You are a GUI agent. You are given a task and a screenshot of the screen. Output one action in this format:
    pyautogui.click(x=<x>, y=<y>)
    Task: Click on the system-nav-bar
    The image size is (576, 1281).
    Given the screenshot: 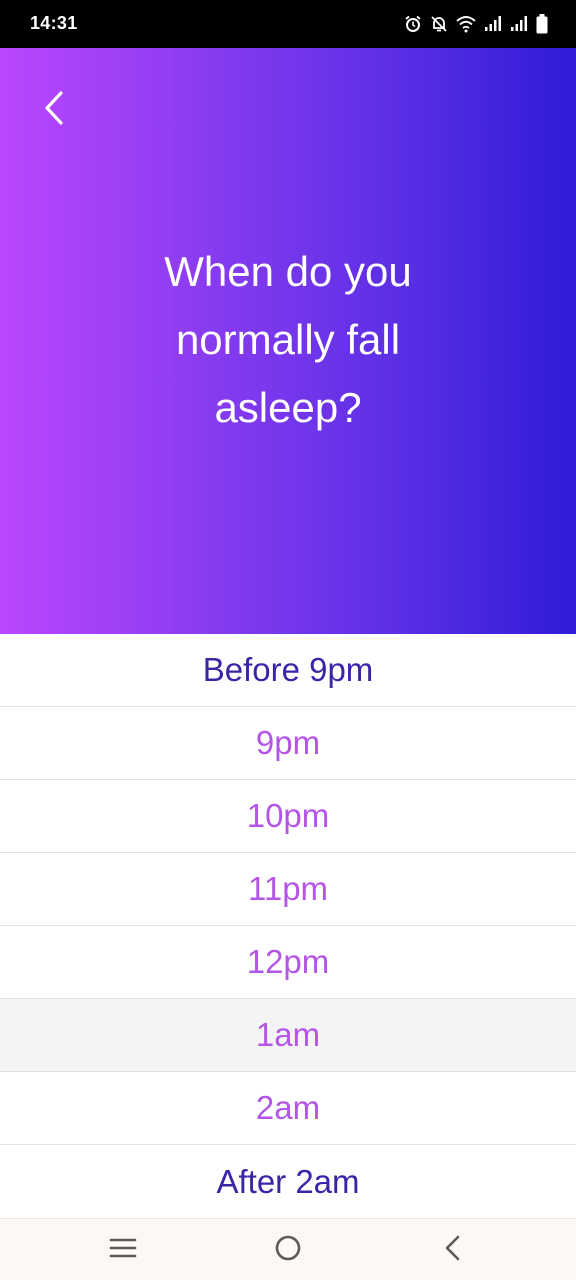 What is the action you would take?
    pyautogui.click(x=288, y=1249)
    